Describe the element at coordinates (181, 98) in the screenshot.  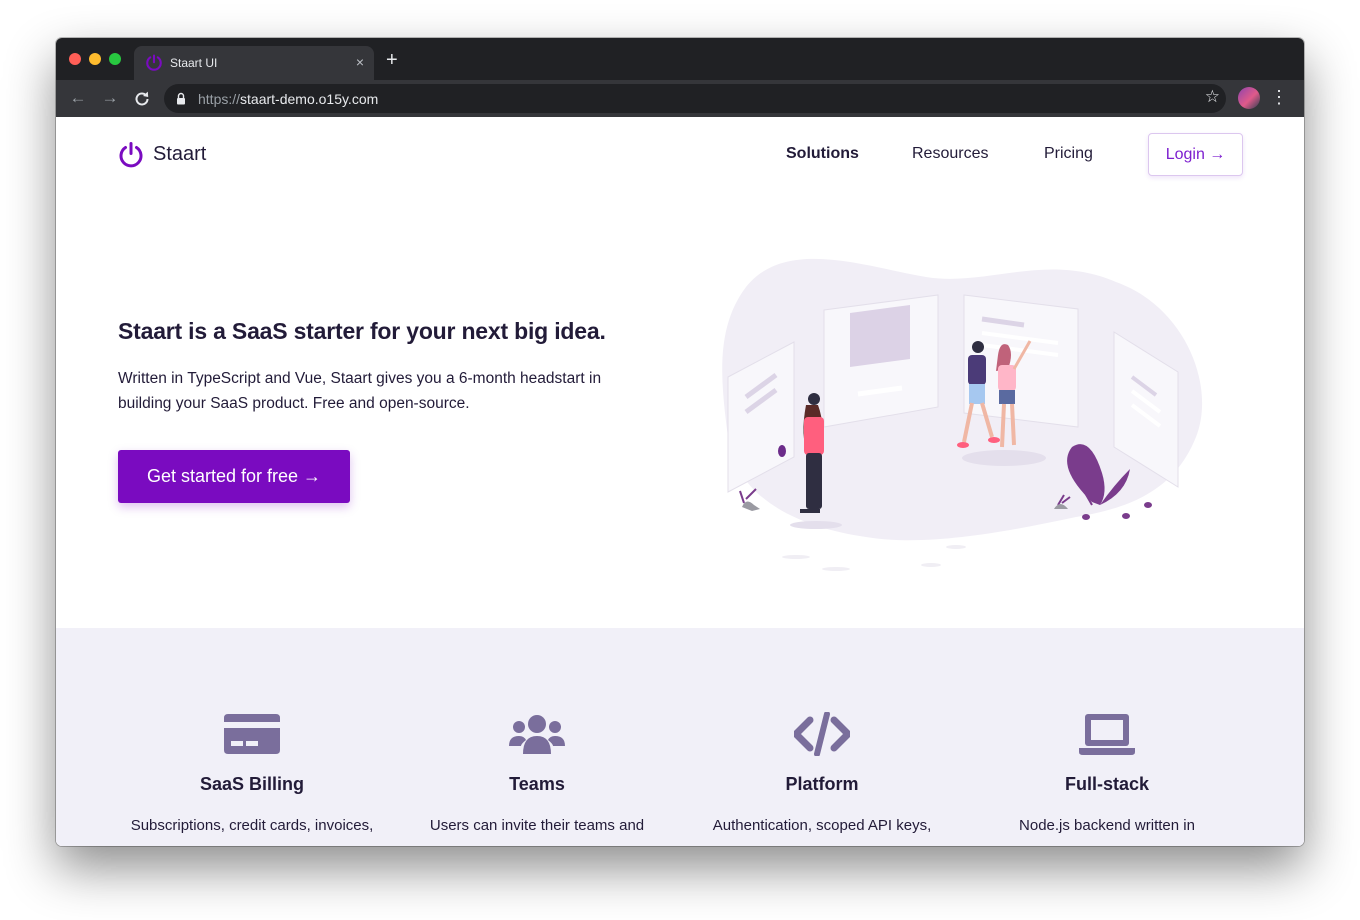
I see `lock-icon` at that location.